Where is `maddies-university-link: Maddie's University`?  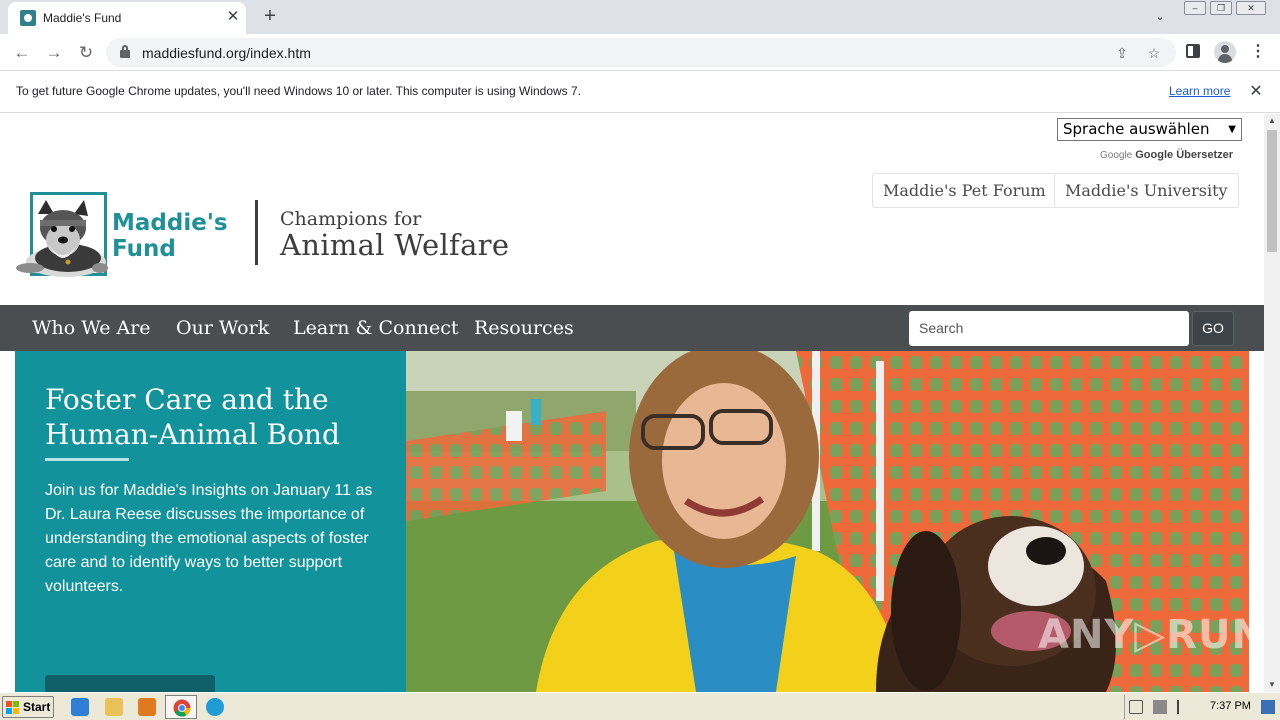
maddies-university-link: Maddie's University is located at coordinates (1146, 190).